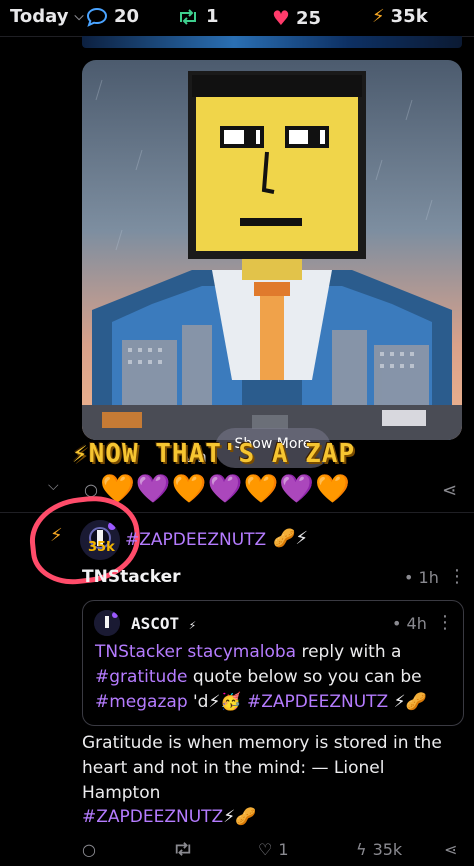 The width and height of the screenshot is (474, 866). I want to click on reply-icon: ○, so click(89, 849).